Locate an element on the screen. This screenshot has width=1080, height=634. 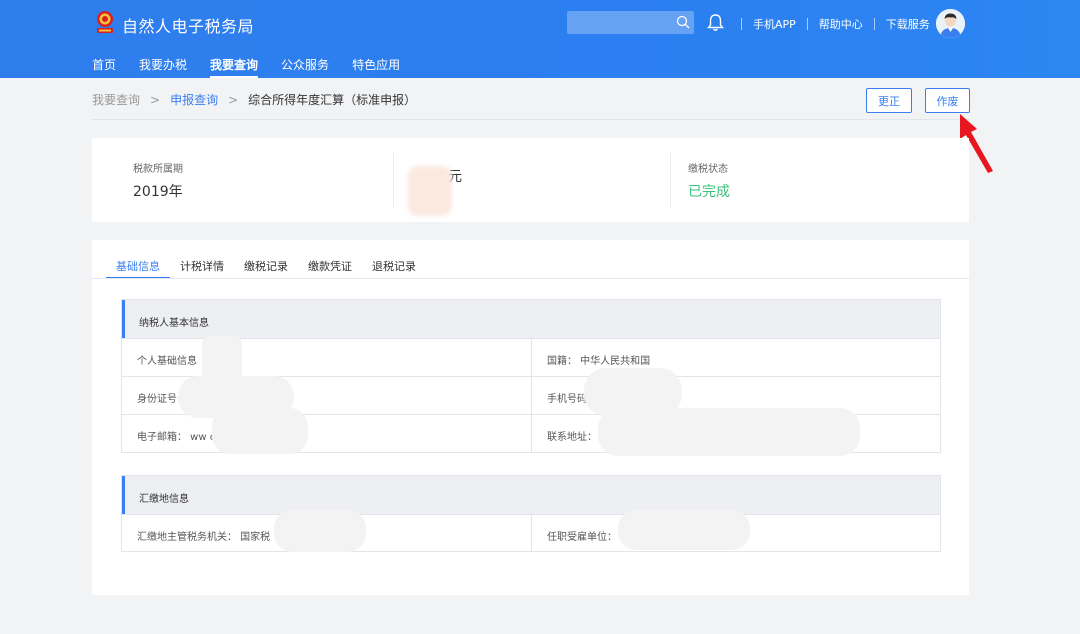
detail-tabs: 基础信息 计税详情 缴税记录 缴款凭证 退税记录 is located at coordinates (271, 268).